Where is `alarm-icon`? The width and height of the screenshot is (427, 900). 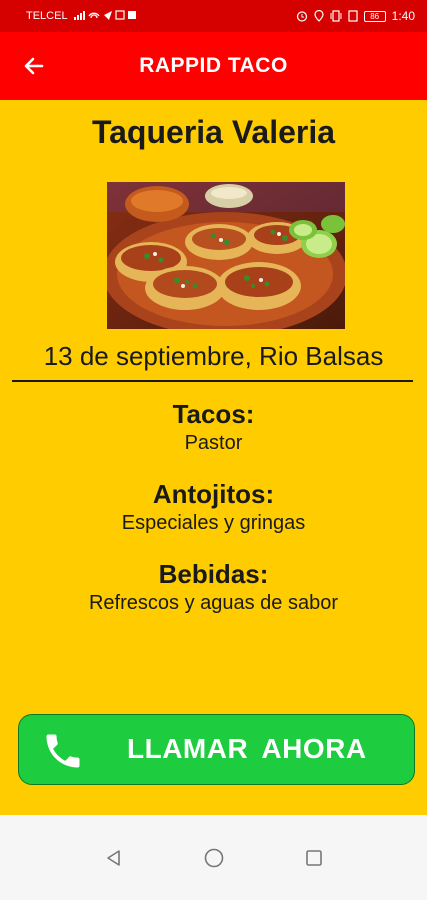
alarm-icon is located at coordinates (301, 16).